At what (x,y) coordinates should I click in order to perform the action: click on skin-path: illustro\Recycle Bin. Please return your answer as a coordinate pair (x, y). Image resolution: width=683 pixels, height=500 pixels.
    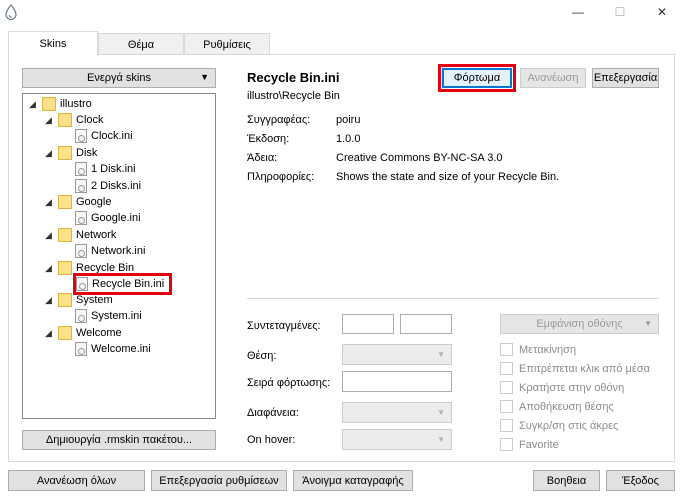
    Looking at the image, I should click on (293, 96).